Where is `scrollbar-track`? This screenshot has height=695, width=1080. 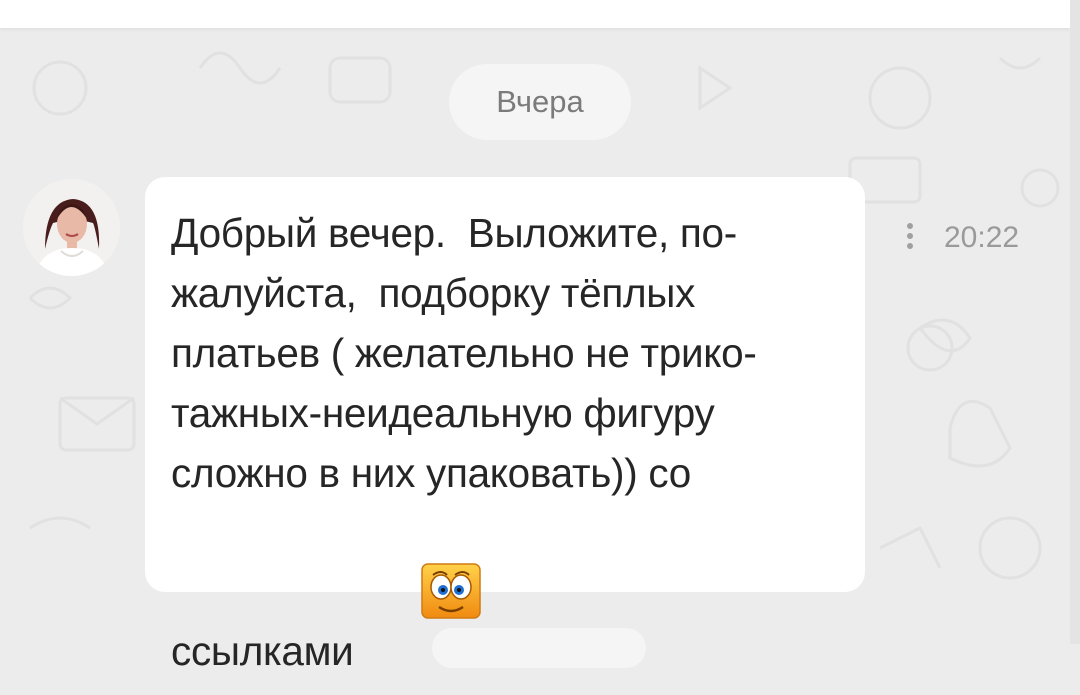 scrollbar-track is located at coordinates (1075, 322).